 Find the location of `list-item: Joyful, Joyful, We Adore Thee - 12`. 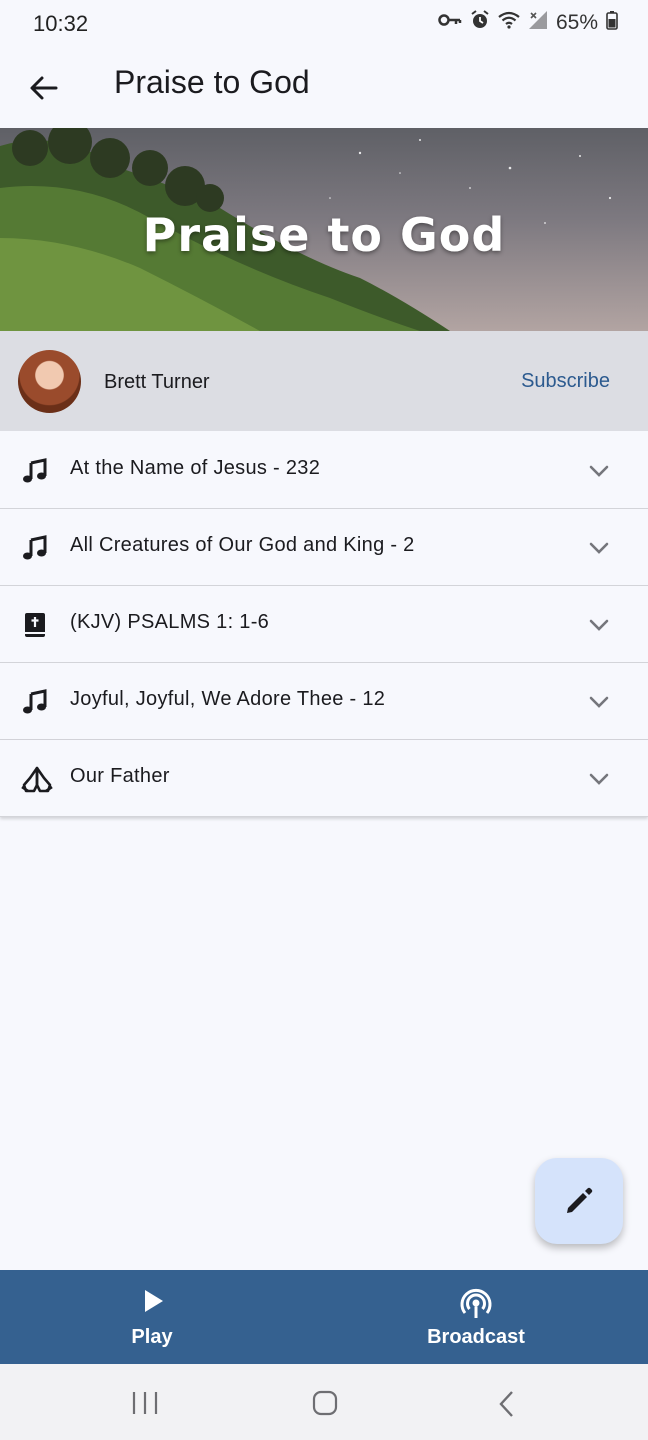

list-item: Joyful, Joyful, We Adore Thee - 12 is located at coordinates (324, 701).